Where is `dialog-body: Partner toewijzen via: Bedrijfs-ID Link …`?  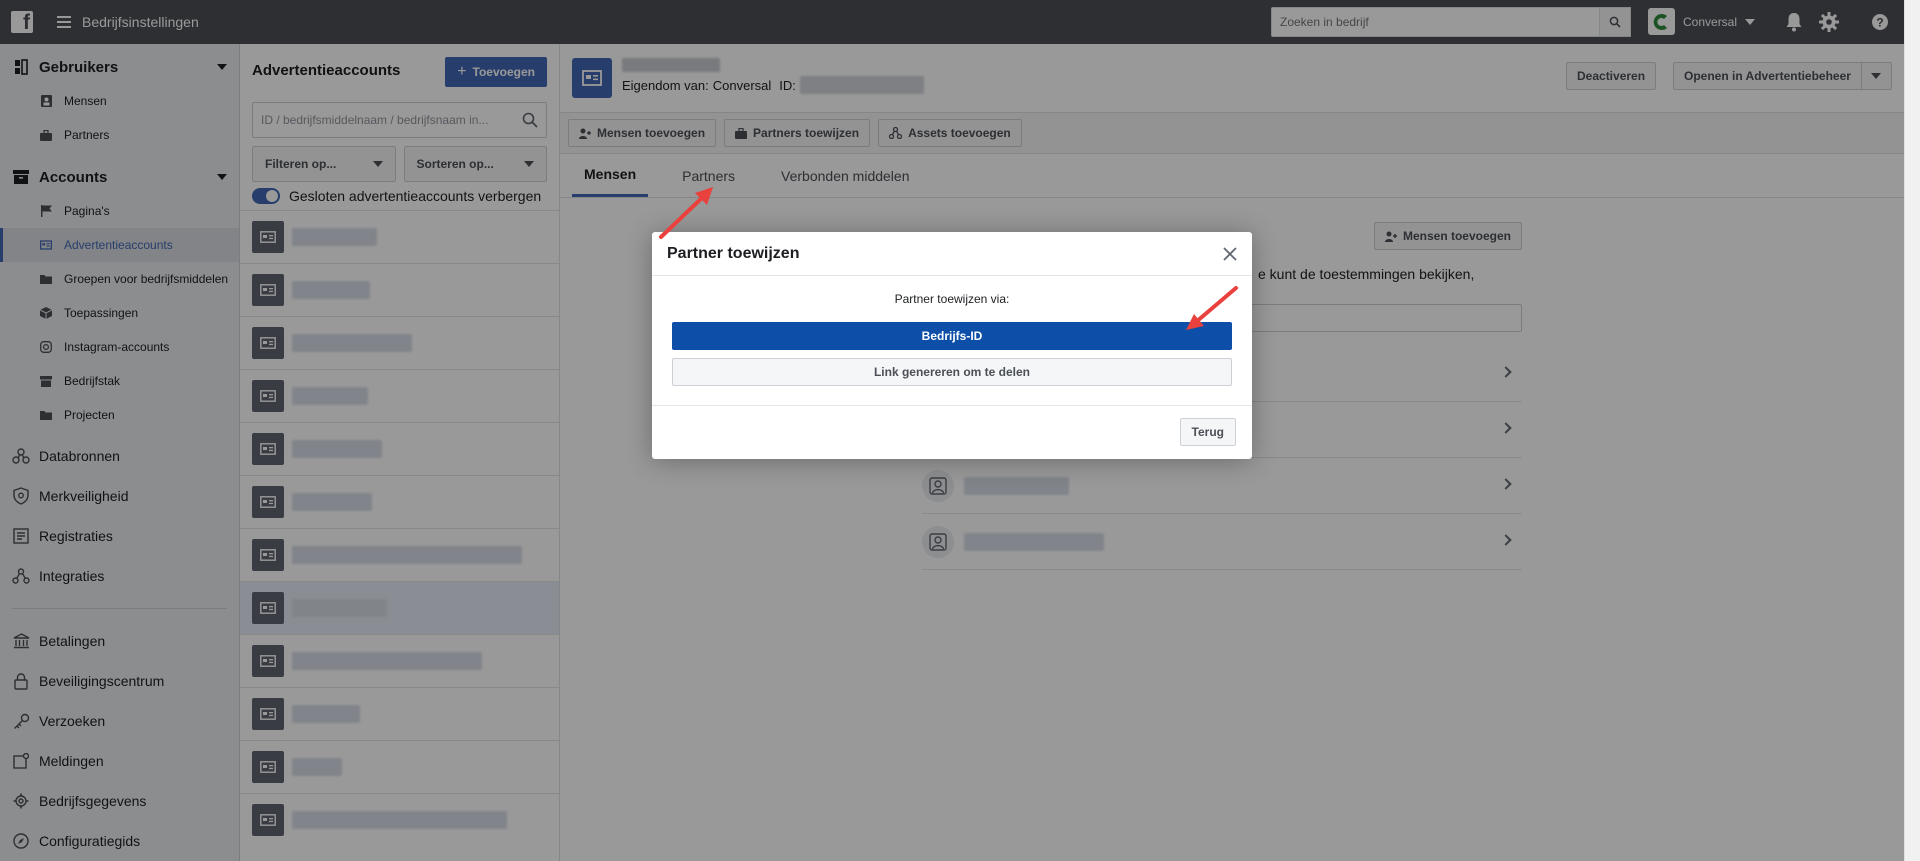 dialog-body: Partner toewijzen via: Bedrijfs-ID Link … is located at coordinates (952, 331).